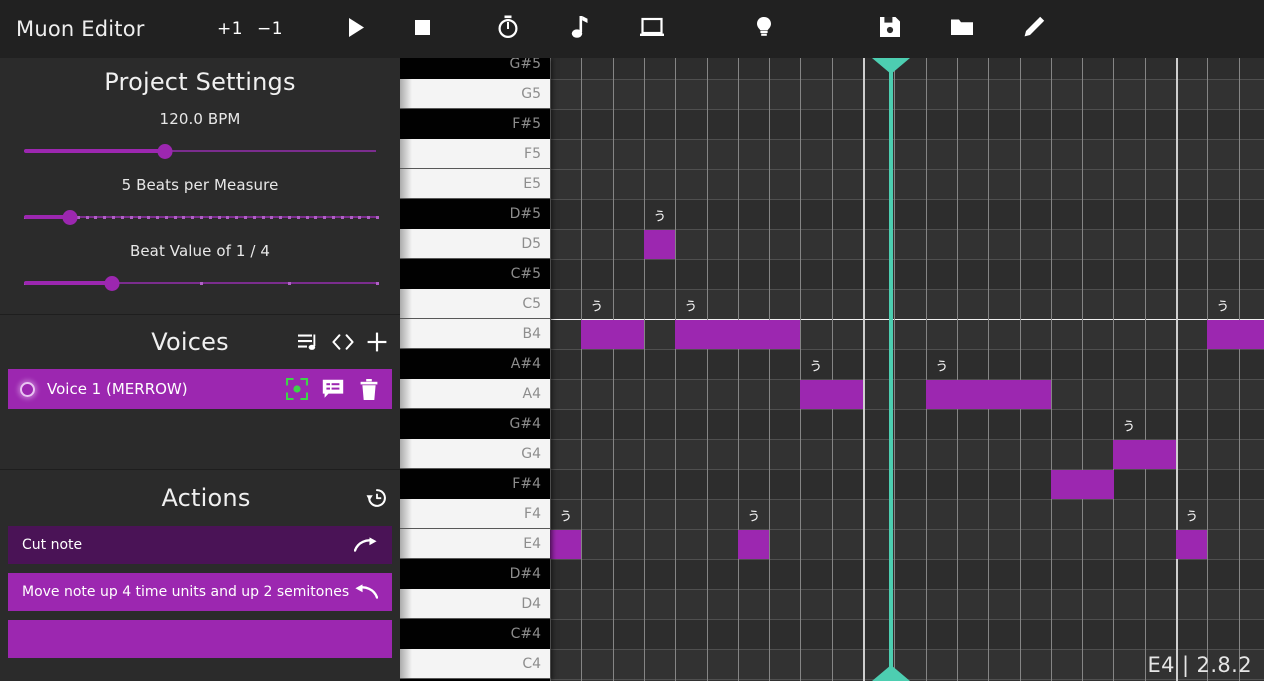 The width and height of the screenshot is (1264, 681). What do you see at coordinates (475, 214) in the screenshot?
I see `piano-key-ds5: D#5` at bounding box center [475, 214].